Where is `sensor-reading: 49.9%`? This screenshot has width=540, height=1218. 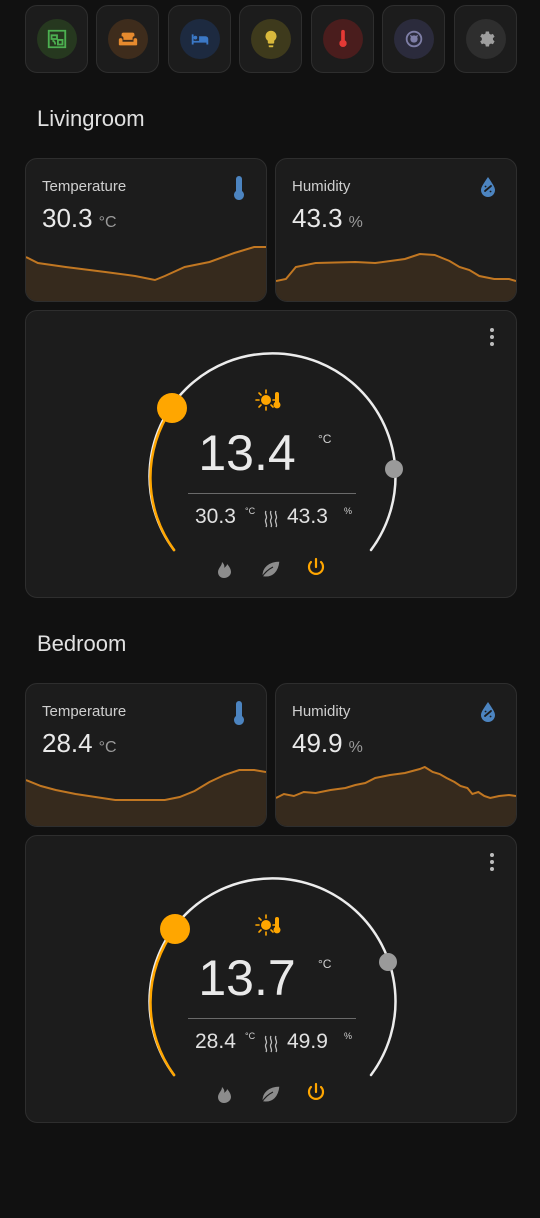
sensor-reading: 49.9% is located at coordinates (327, 743).